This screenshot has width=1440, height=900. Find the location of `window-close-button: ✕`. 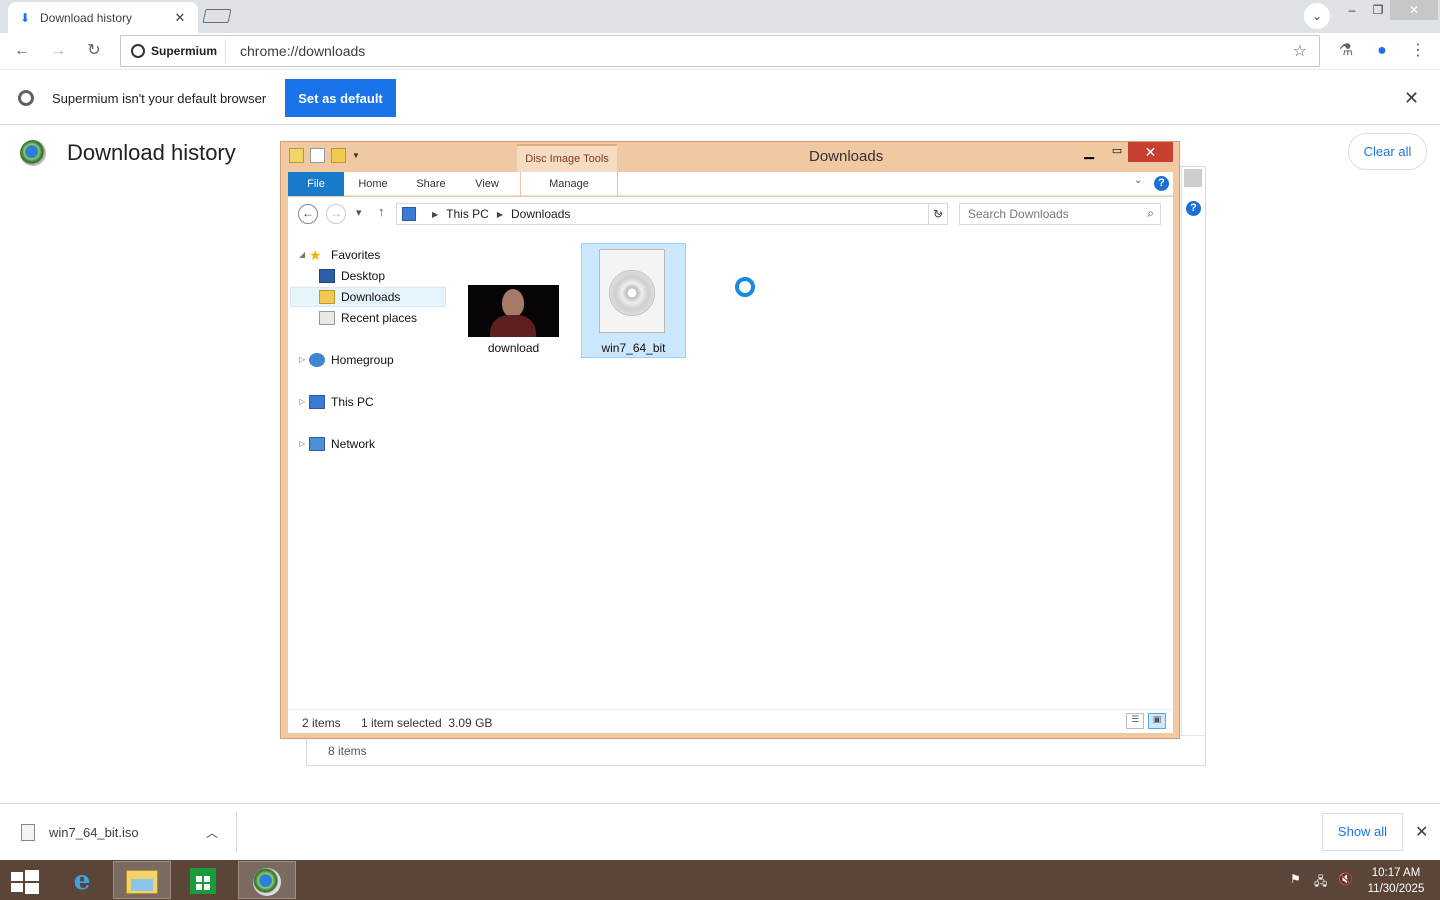

window-close-button: ✕ is located at coordinates (1414, 10).